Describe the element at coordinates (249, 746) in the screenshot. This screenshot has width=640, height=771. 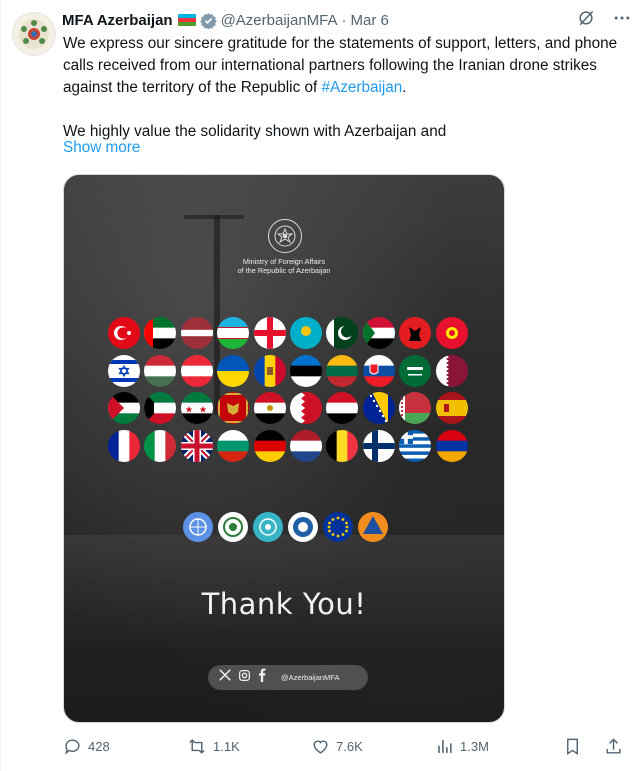
I see `repost-button: 1.1K` at that location.